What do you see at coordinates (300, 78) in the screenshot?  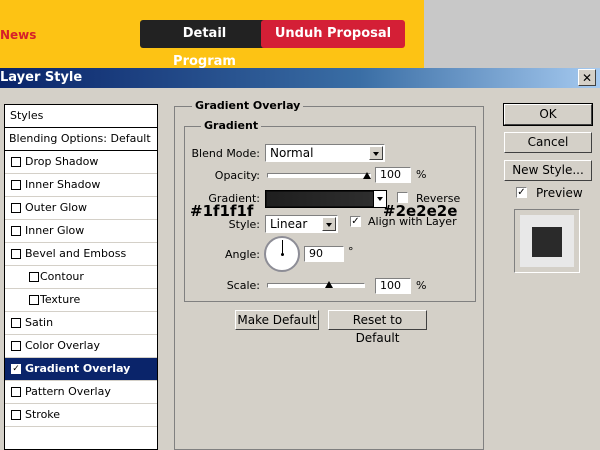 I see `dialog-titlebar: Layer Style ✕` at bounding box center [300, 78].